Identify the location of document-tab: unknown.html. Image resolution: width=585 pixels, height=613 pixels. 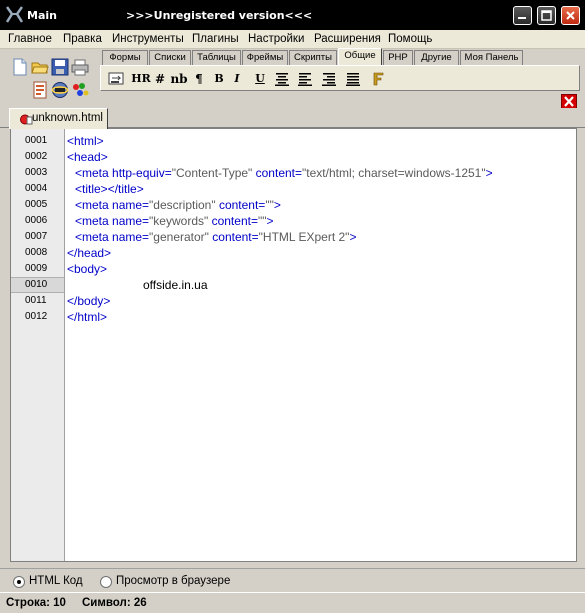
(58, 118).